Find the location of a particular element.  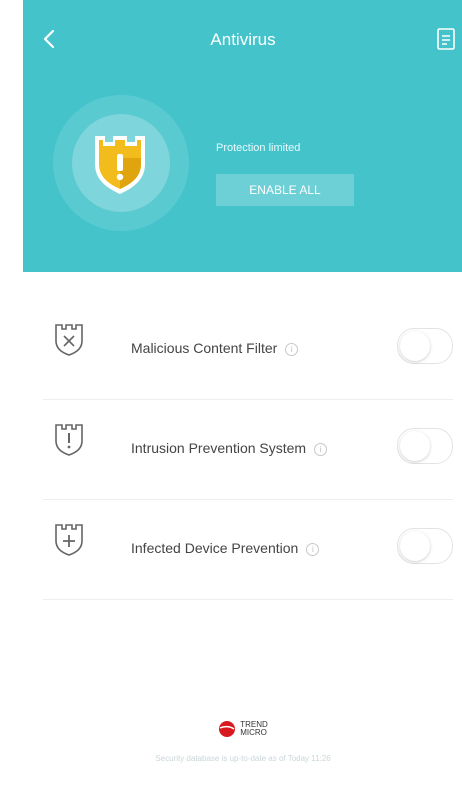

feature-label: Malicious Content Filter i is located at coordinates (215, 348).